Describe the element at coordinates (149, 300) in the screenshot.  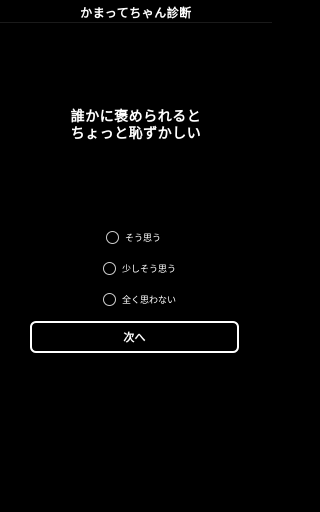
I see `option-label: 全く思わない` at that location.